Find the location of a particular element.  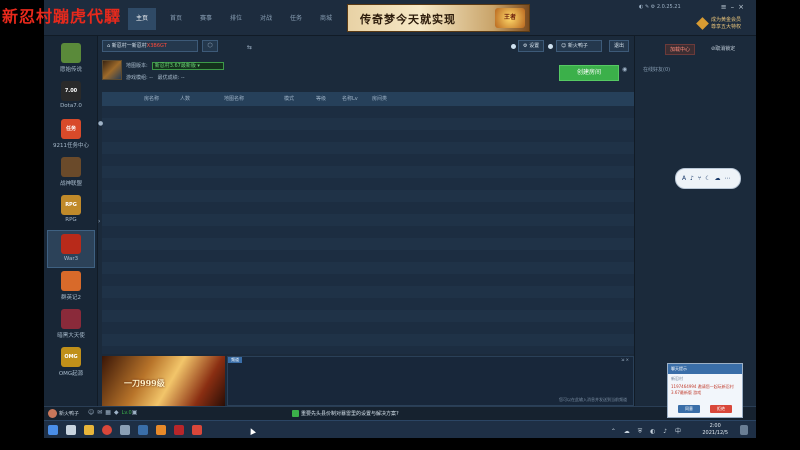

minimize-icon: – is located at coordinates (735, 7).